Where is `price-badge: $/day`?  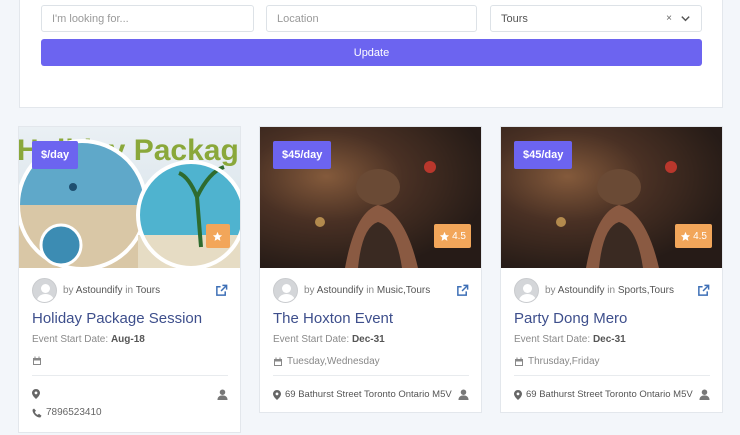
price-badge: $/day is located at coordinates (55, 155).